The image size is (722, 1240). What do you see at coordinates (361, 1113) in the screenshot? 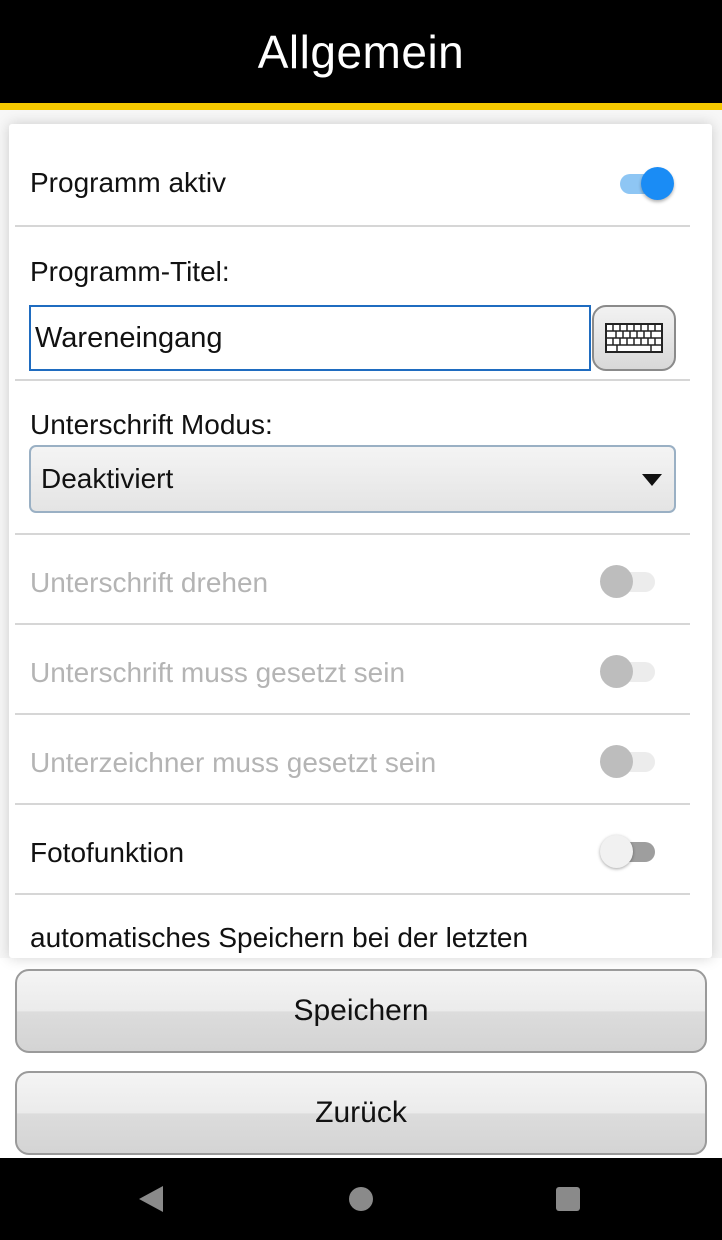
I see `back-button: Zurück` at bounding box center [361, 1113].